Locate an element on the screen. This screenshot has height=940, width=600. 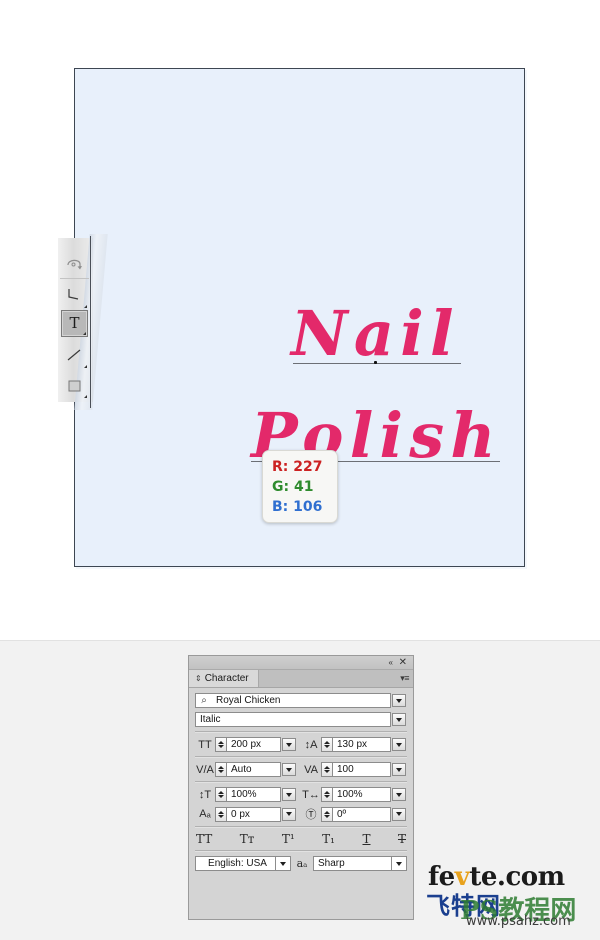
tools-panel: T is located at coordinates (83, 322).